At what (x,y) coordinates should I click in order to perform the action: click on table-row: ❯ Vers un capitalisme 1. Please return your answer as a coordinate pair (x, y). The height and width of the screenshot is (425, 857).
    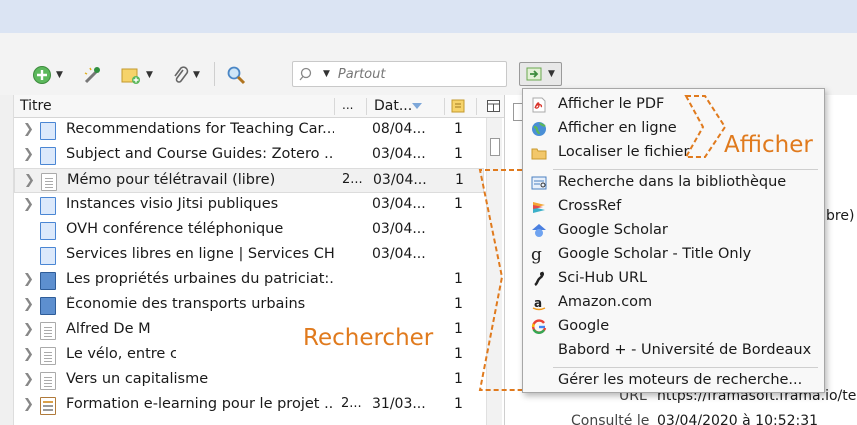
    Looking at the image, I should click on (249, 380).